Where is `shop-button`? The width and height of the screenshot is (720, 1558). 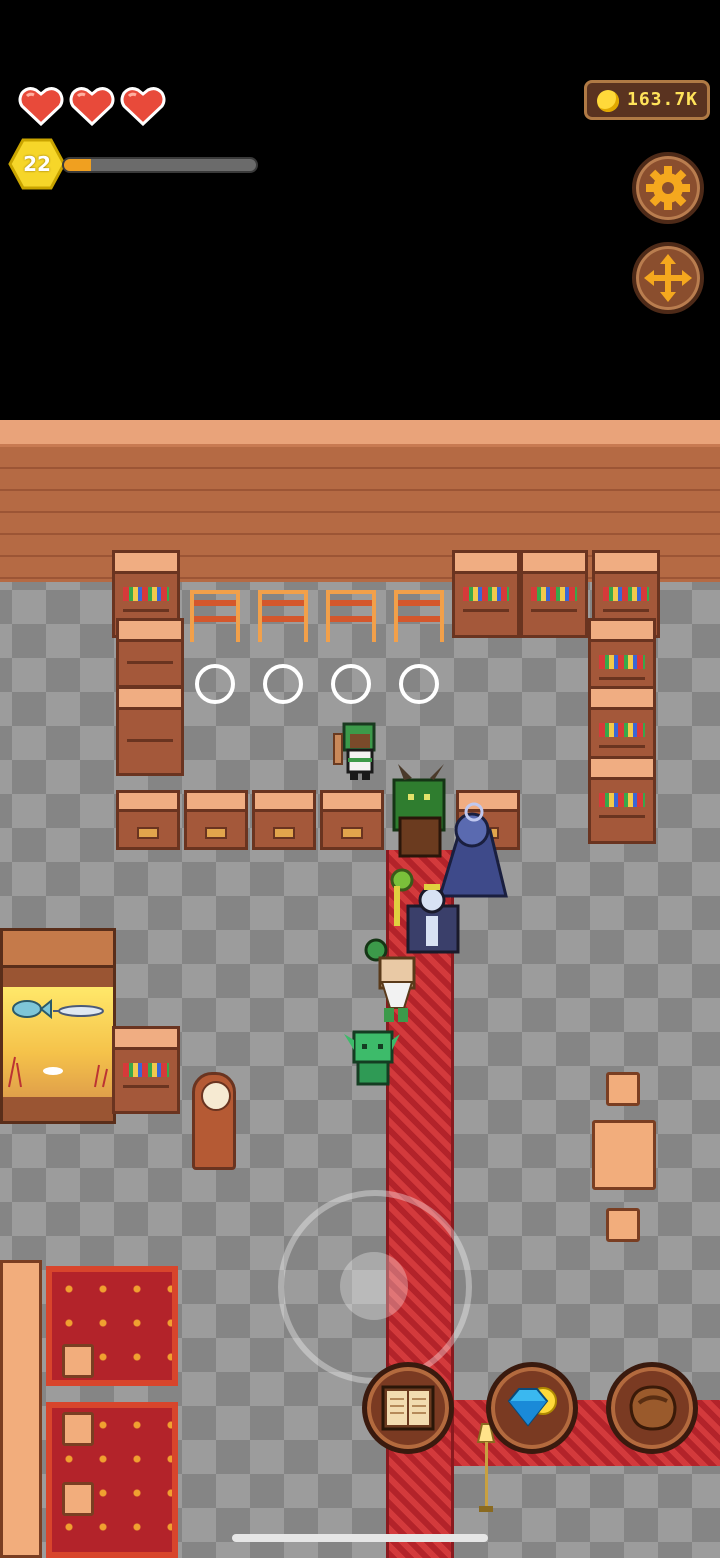 shop-button is located at coordinates (532, 1408).